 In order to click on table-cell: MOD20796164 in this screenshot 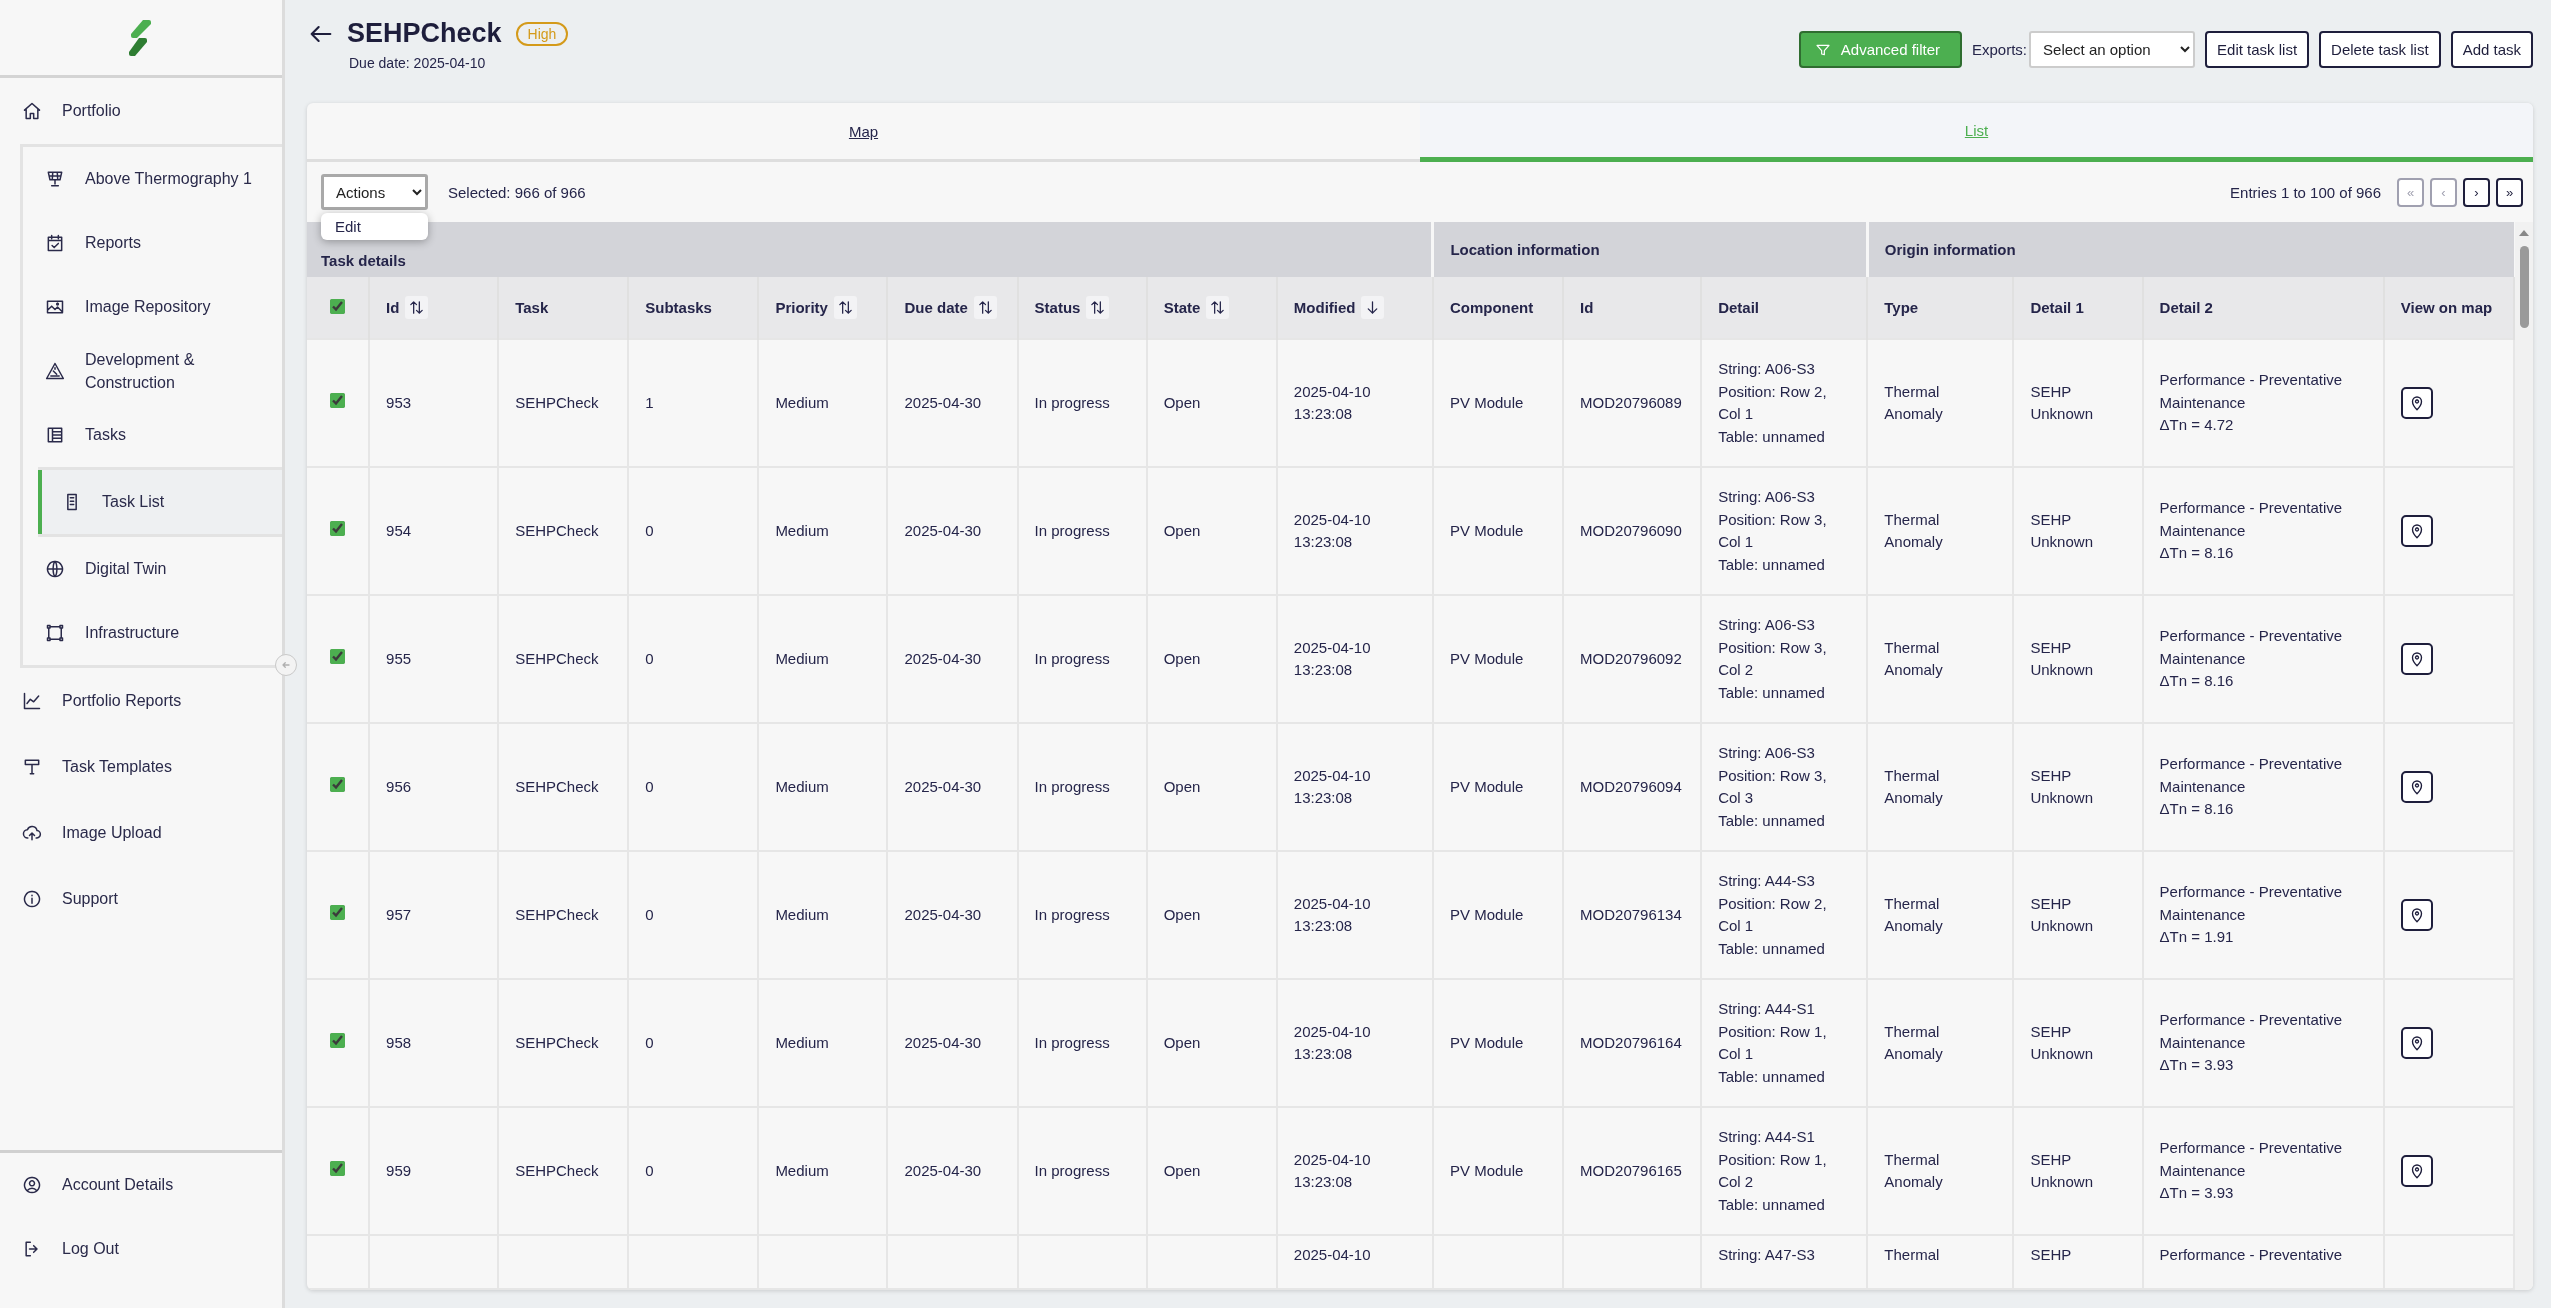, I will do `click(1631, 1042)`.